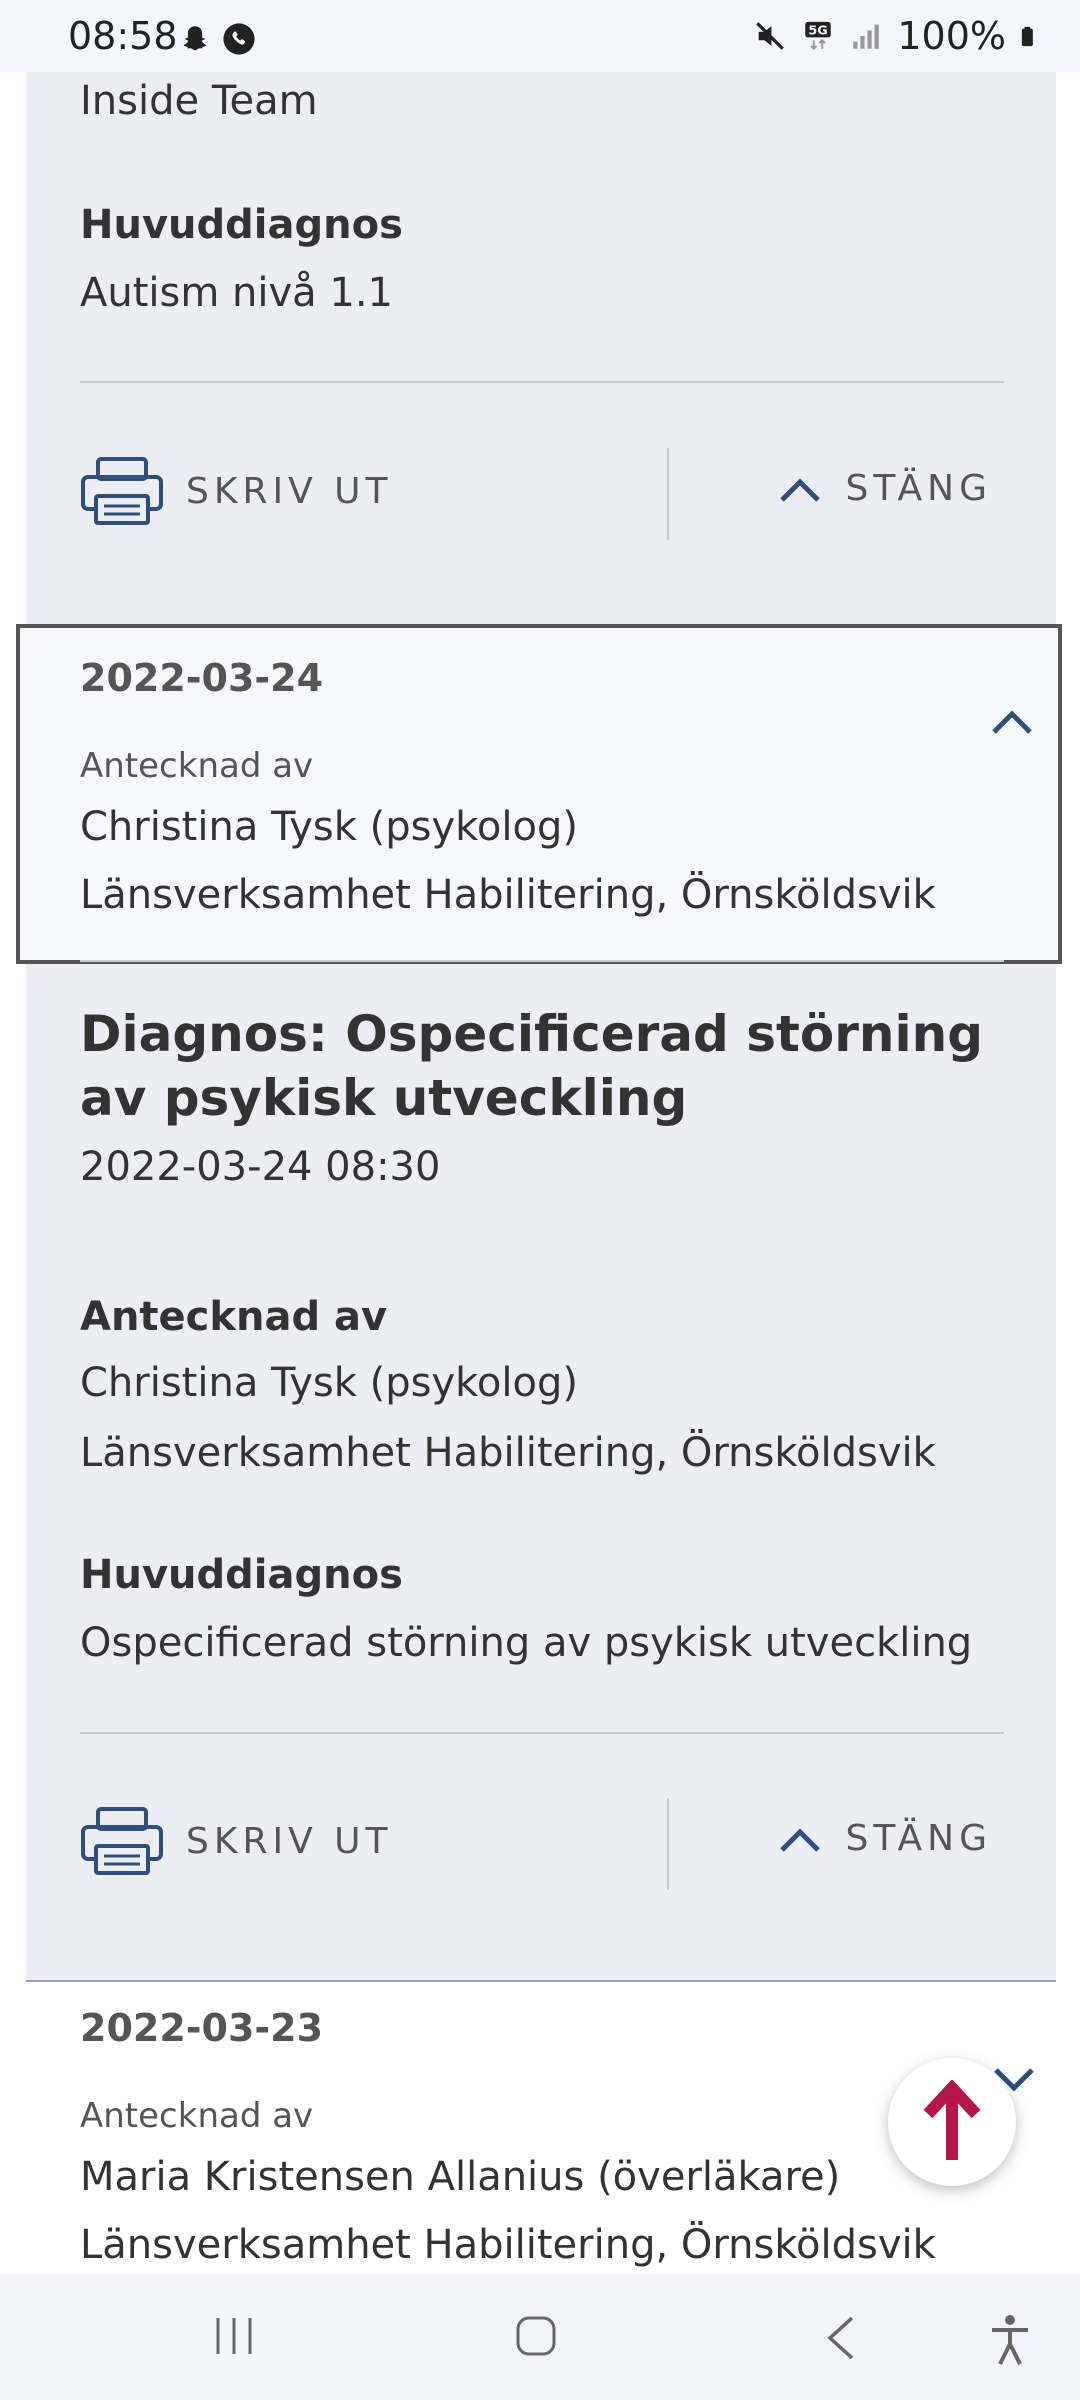 The image size is (1080, 2400). What do you see at coordinates (239, 39) in the screenshot?
I see `phone-icon` at bounding box center [239, 39].